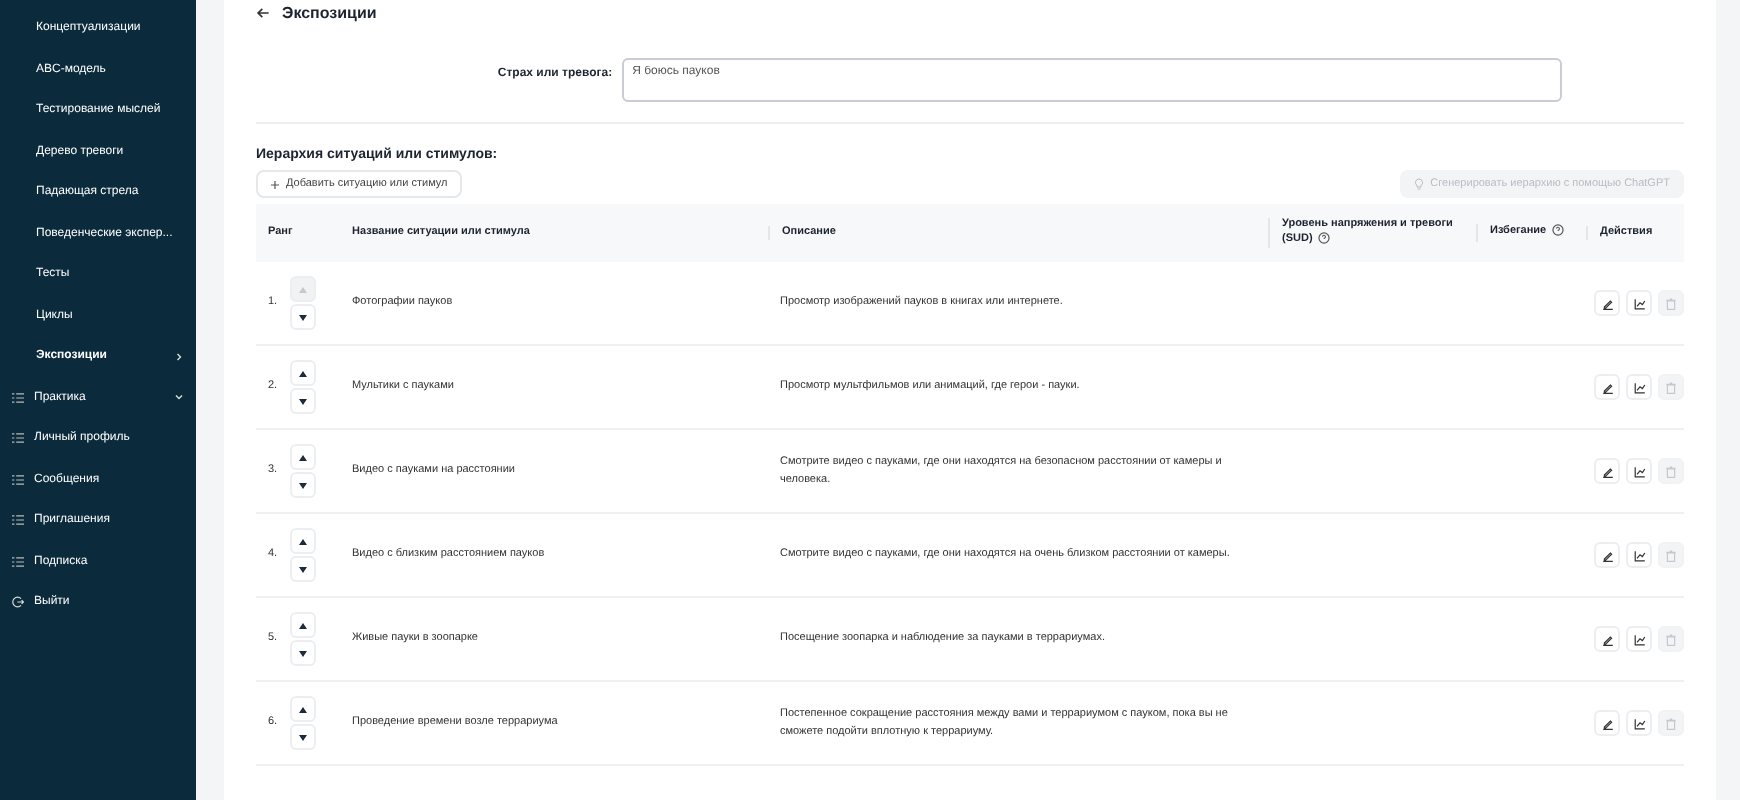  Describe the element at coordinates (18, 602) in the screenshot. I see `logout-icon` at that location.